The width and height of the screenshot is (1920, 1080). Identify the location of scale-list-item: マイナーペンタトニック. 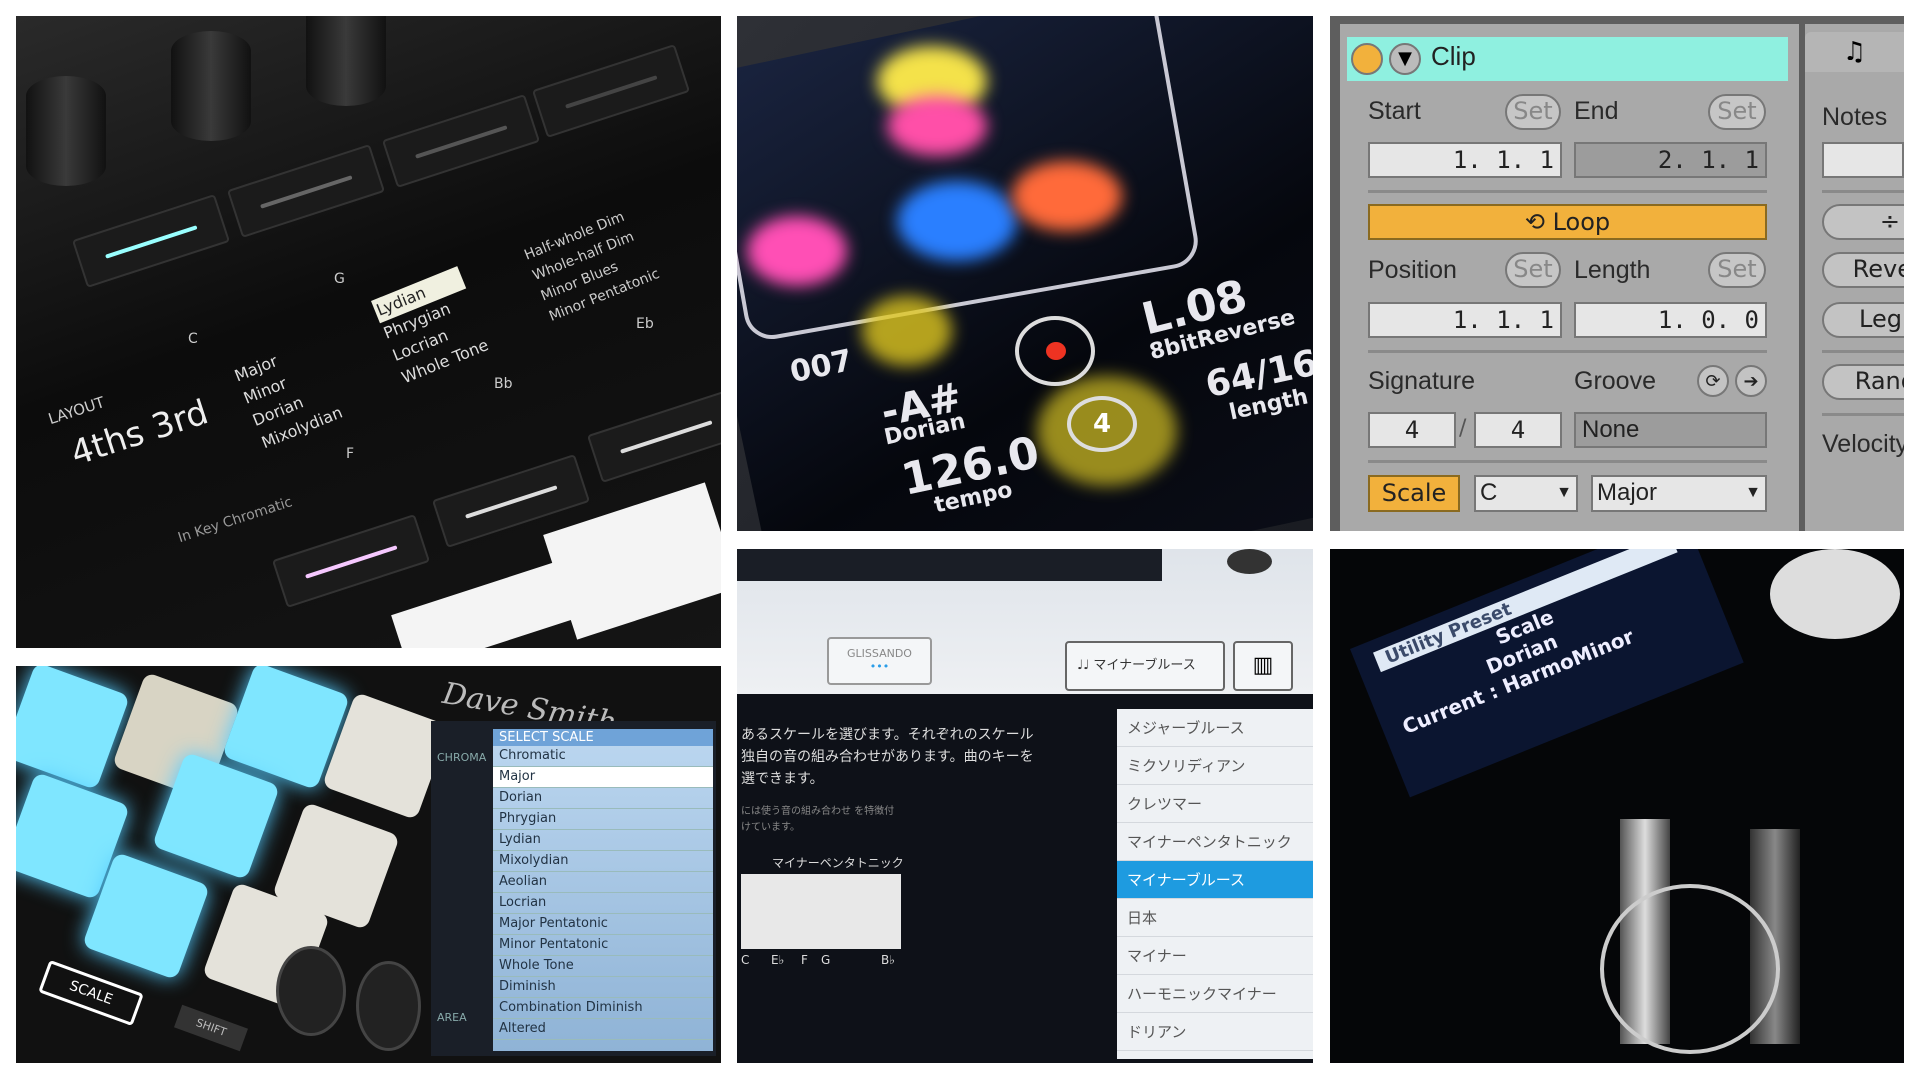
(1215, 842).